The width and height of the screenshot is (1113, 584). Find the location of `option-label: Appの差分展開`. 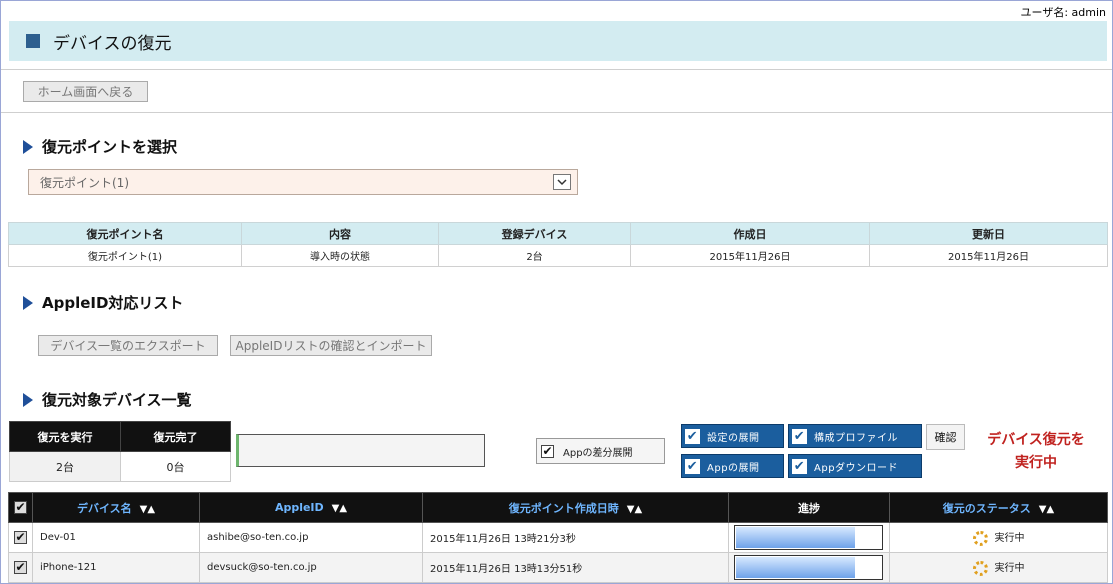

option-label: Appの差分展開 is located at coordinates (598, 453).